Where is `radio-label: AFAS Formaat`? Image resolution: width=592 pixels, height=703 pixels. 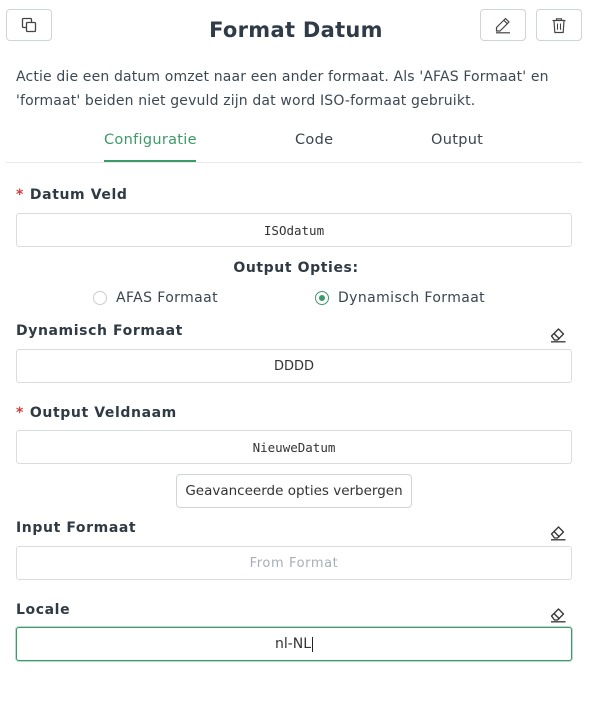 radio-label: AFAS Formaat is located at coordinates (167, 298).